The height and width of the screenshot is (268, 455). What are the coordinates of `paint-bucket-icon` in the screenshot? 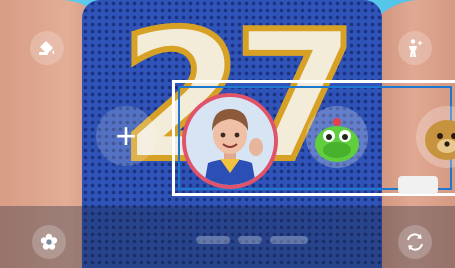 It's located at (47, 48).